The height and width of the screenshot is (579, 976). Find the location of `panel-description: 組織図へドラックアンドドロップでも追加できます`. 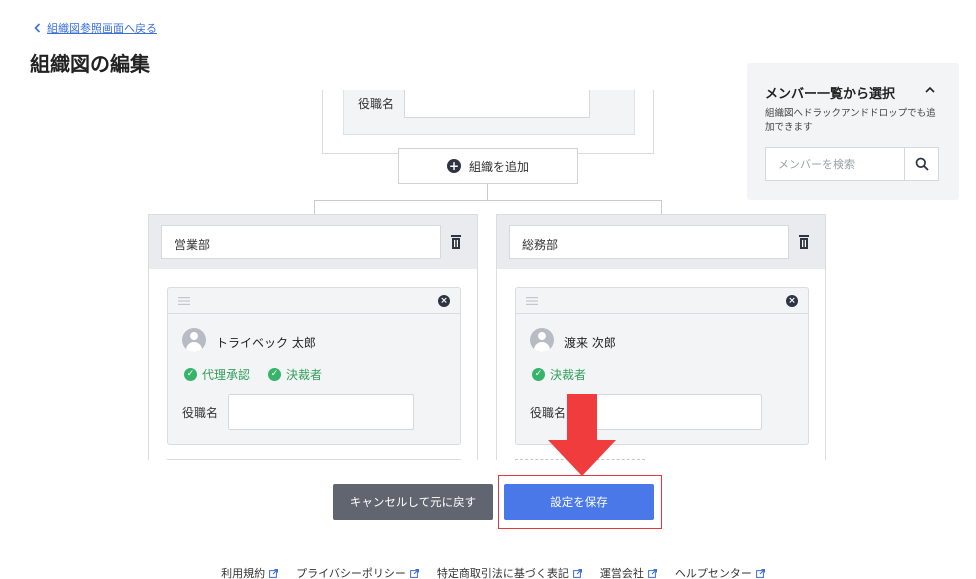

panel-description: 組織図へドラックアンドドロップでも追加できます is located at coordinates (850, 120).